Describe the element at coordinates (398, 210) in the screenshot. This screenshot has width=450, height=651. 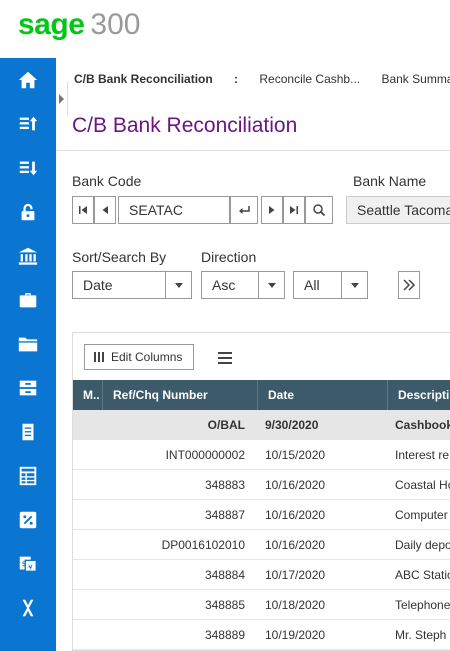
I see `bank-name-field: Seattle Tacoma` at that location.